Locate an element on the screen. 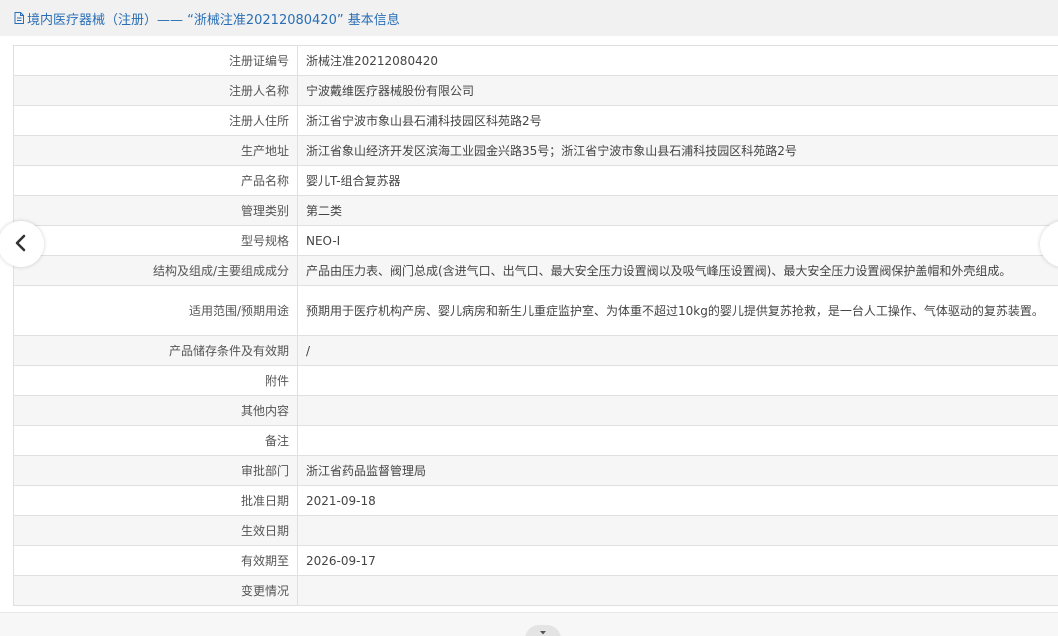 This screenshot has height=636, width=1058. chevron-left-icon is located at coordinates (21, 244).